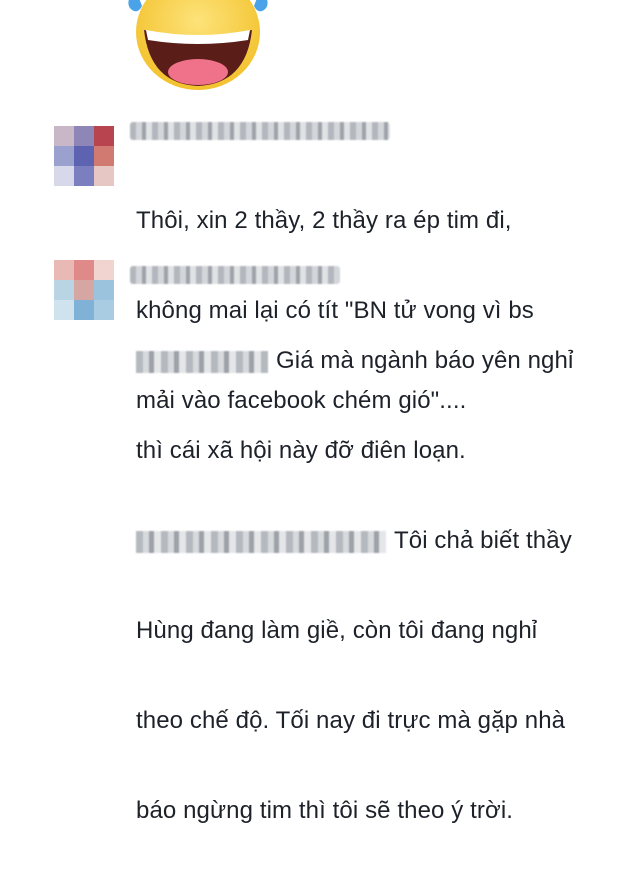 This screenshot has height=886, width=640. Describe the element at coordinates (337, 630) in the screenshot. I see `reply-line: Hùng đang làm giề, còn tôi đang nghỉ` at that location.